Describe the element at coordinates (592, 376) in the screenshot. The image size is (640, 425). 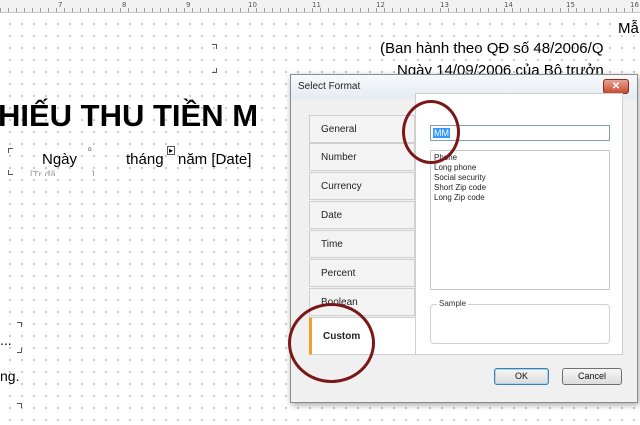
I see `cancel-button: Cancel` at that location.